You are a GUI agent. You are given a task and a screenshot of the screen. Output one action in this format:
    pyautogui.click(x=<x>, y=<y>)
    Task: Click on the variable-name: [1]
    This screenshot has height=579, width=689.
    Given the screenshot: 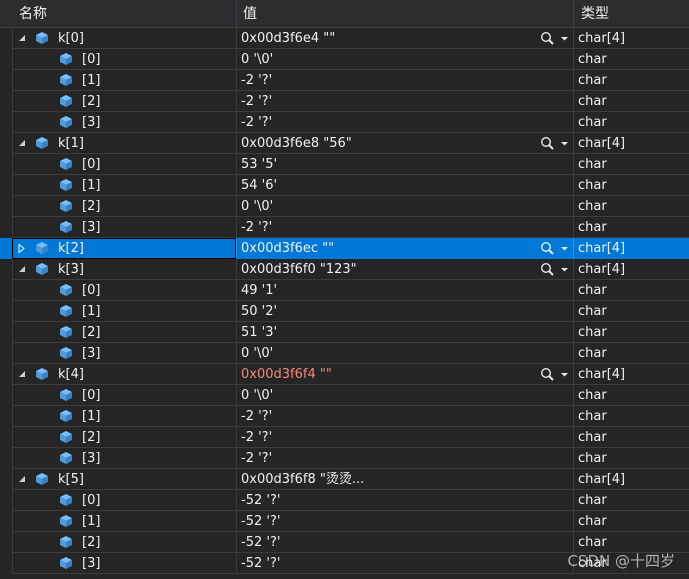 What is the action you would take?
    pyautogui.click(x=91, y=311)
    